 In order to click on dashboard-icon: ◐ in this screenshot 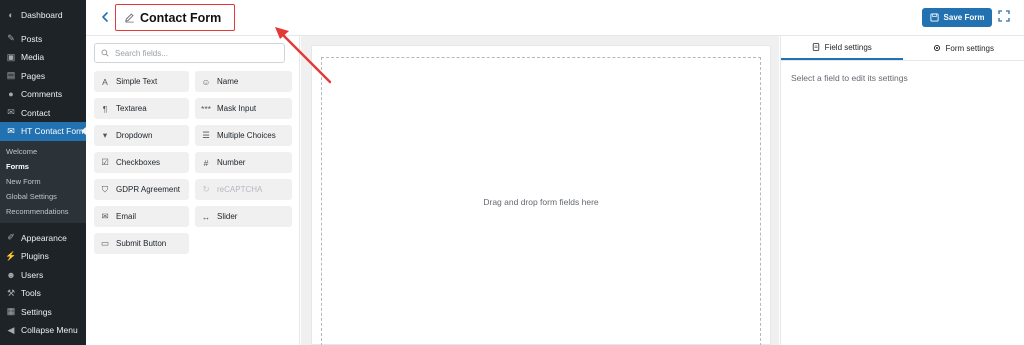, I will do `click(11, 15)`.